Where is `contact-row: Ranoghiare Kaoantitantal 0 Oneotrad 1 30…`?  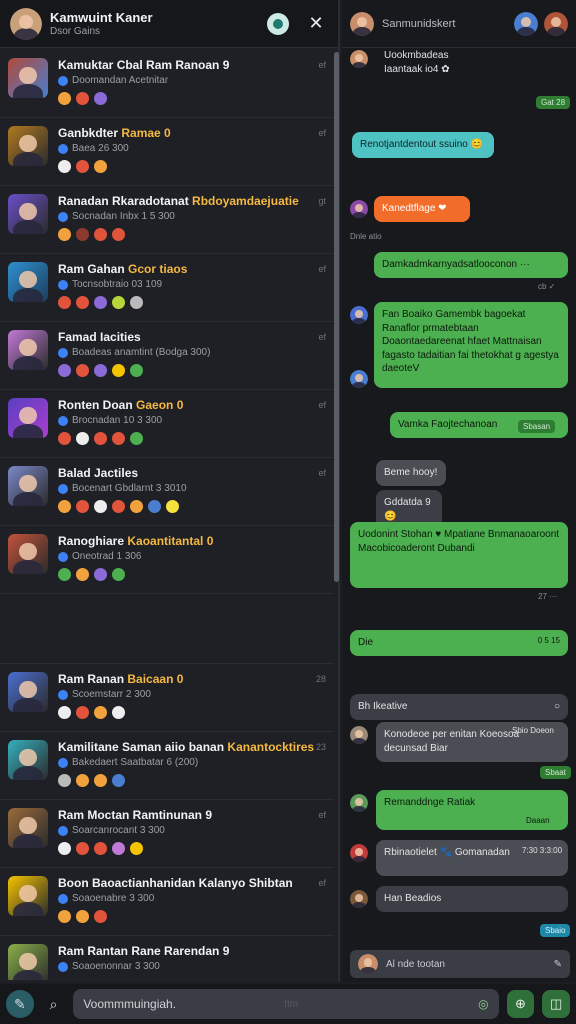 contact-row: Ranoghiare Kaoantitantal 0 Oneotrad 1 30… is located at coordinates (167, 560).